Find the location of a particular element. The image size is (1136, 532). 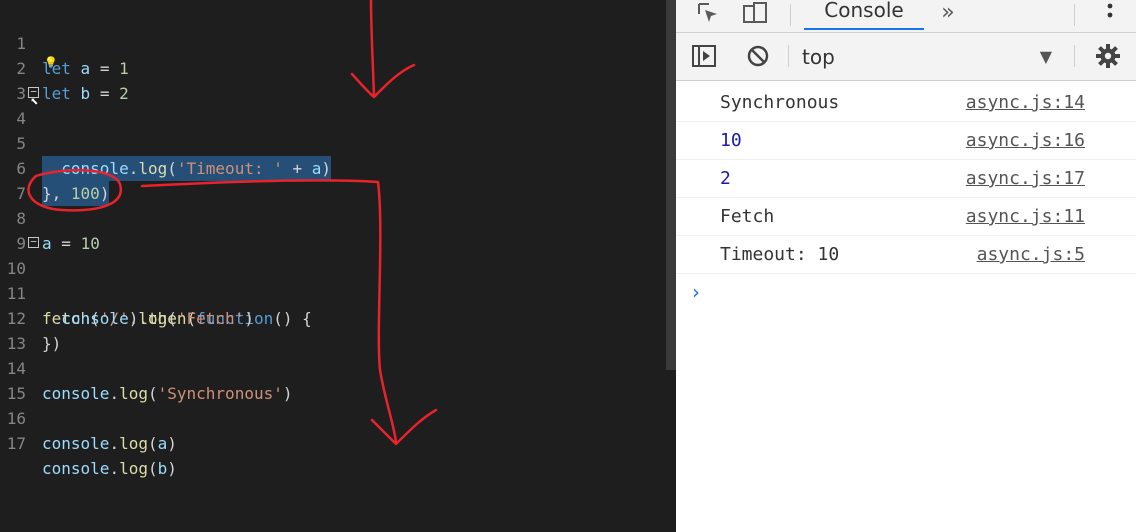

code-line: 17 console.log(b) is located at coordinates (88, 442).